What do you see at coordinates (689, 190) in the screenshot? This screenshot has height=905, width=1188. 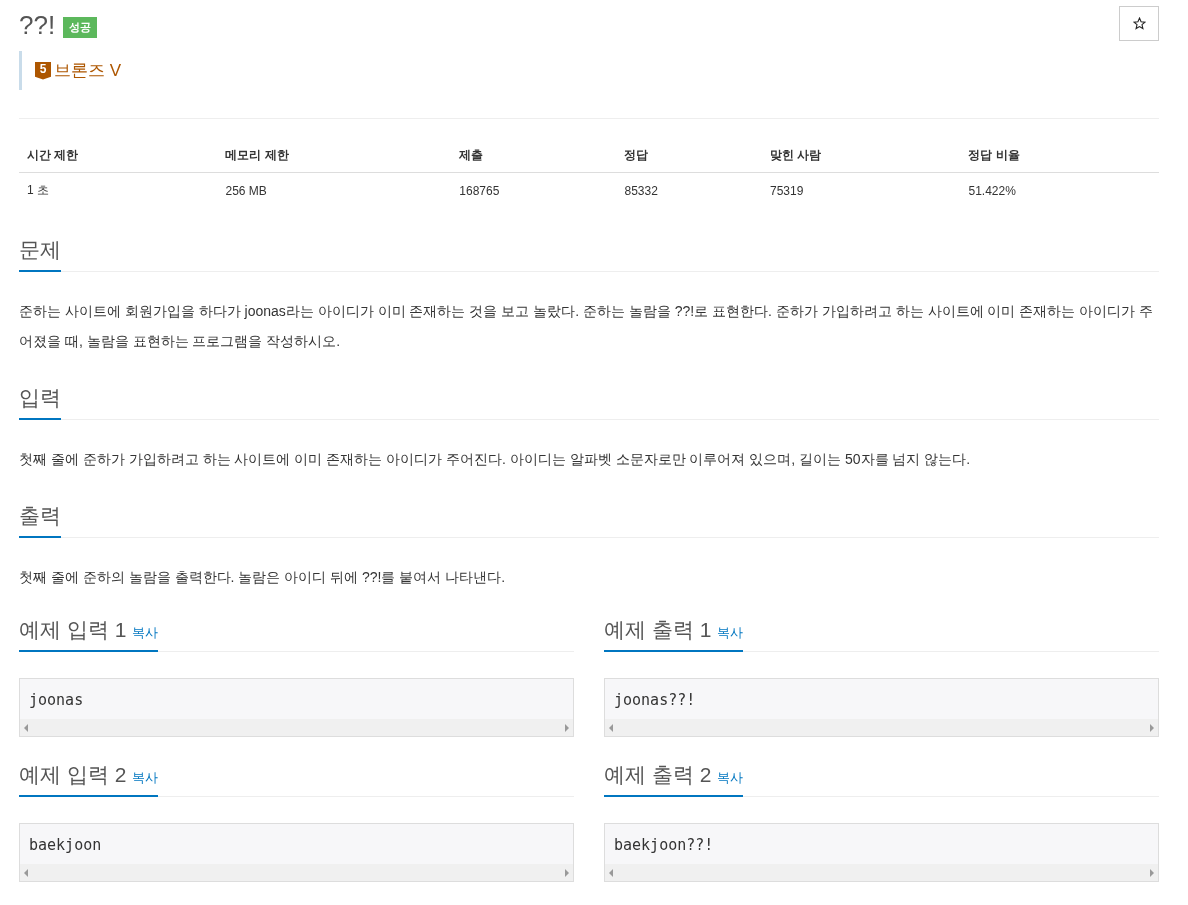 I see `table-cell: 85332` at bounding box center [689, 190].